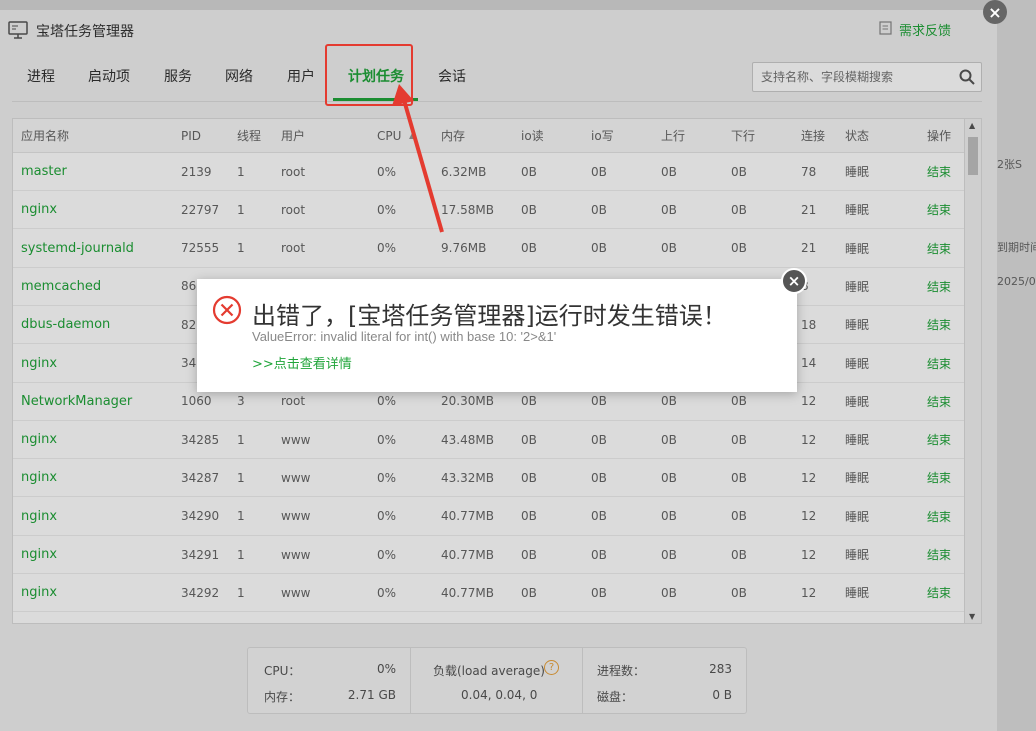  Describe the element at coordinates (995, 12) in the screenshot. I see `window-close-button: ×` at that location.